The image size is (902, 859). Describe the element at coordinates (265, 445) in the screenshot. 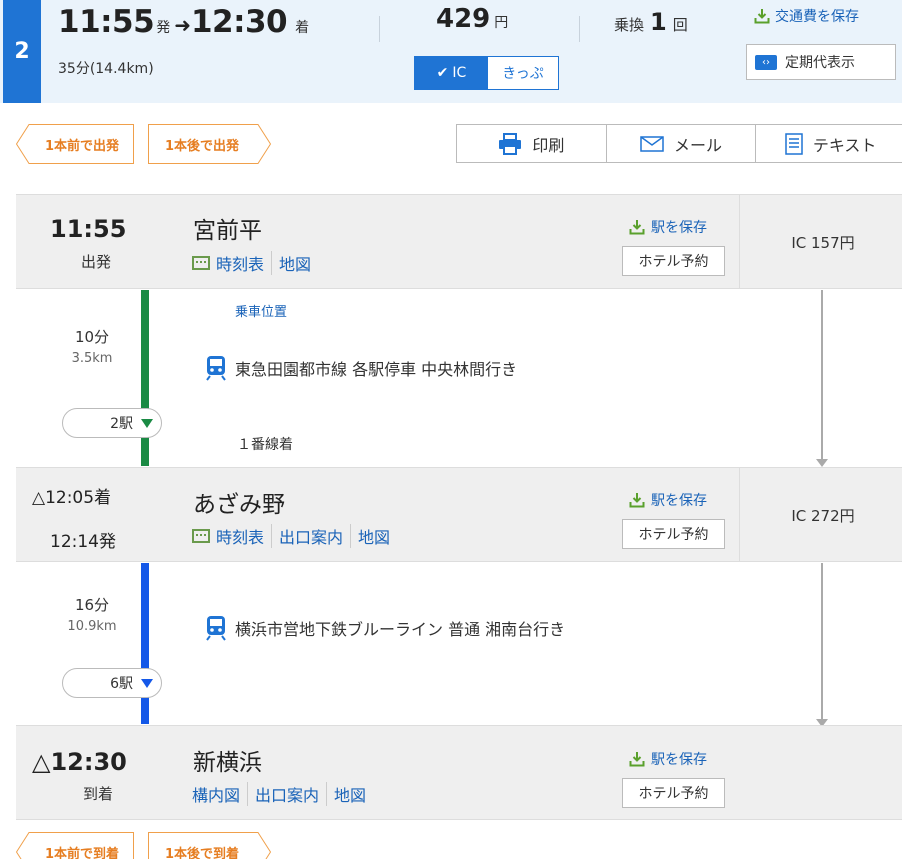

I see `platform-info: １番線着` at that location.